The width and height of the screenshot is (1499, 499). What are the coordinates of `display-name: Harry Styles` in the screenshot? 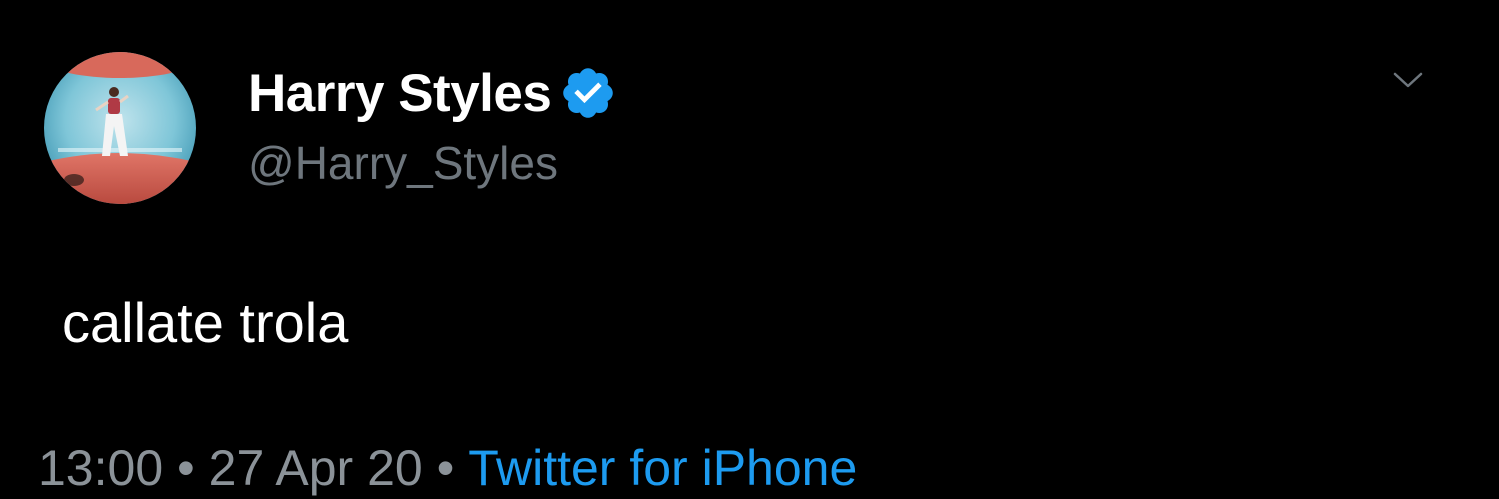 It's located at (400, 93).